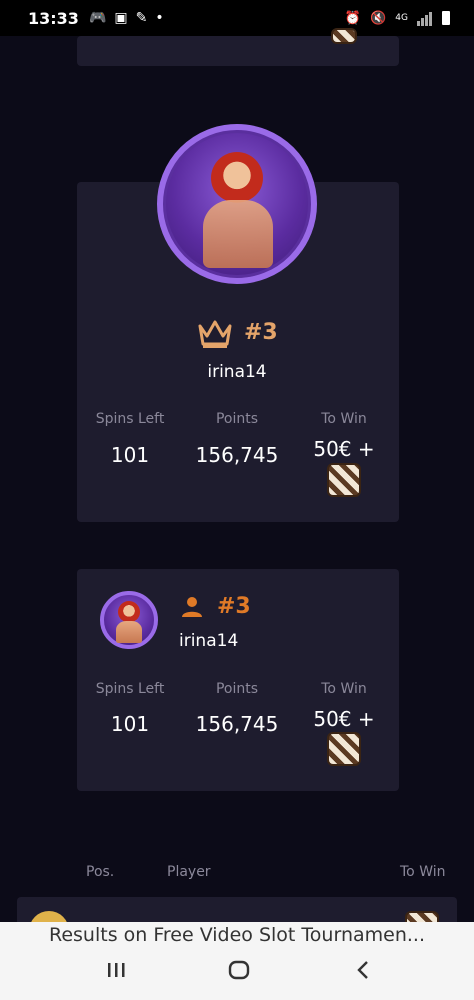  I want to click on pos-header: Pos., so click(100, 872).